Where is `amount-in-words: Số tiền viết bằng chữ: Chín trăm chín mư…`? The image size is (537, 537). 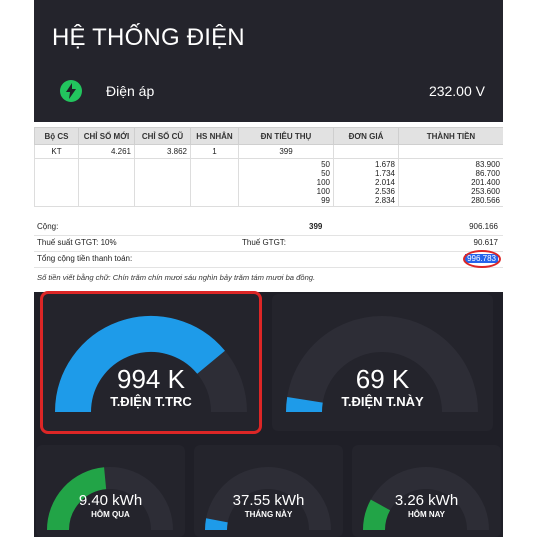 amount-in-words: Số tiền viết bằng chữ: Chín trăm chín mư… is located at coordinates (176, 277).